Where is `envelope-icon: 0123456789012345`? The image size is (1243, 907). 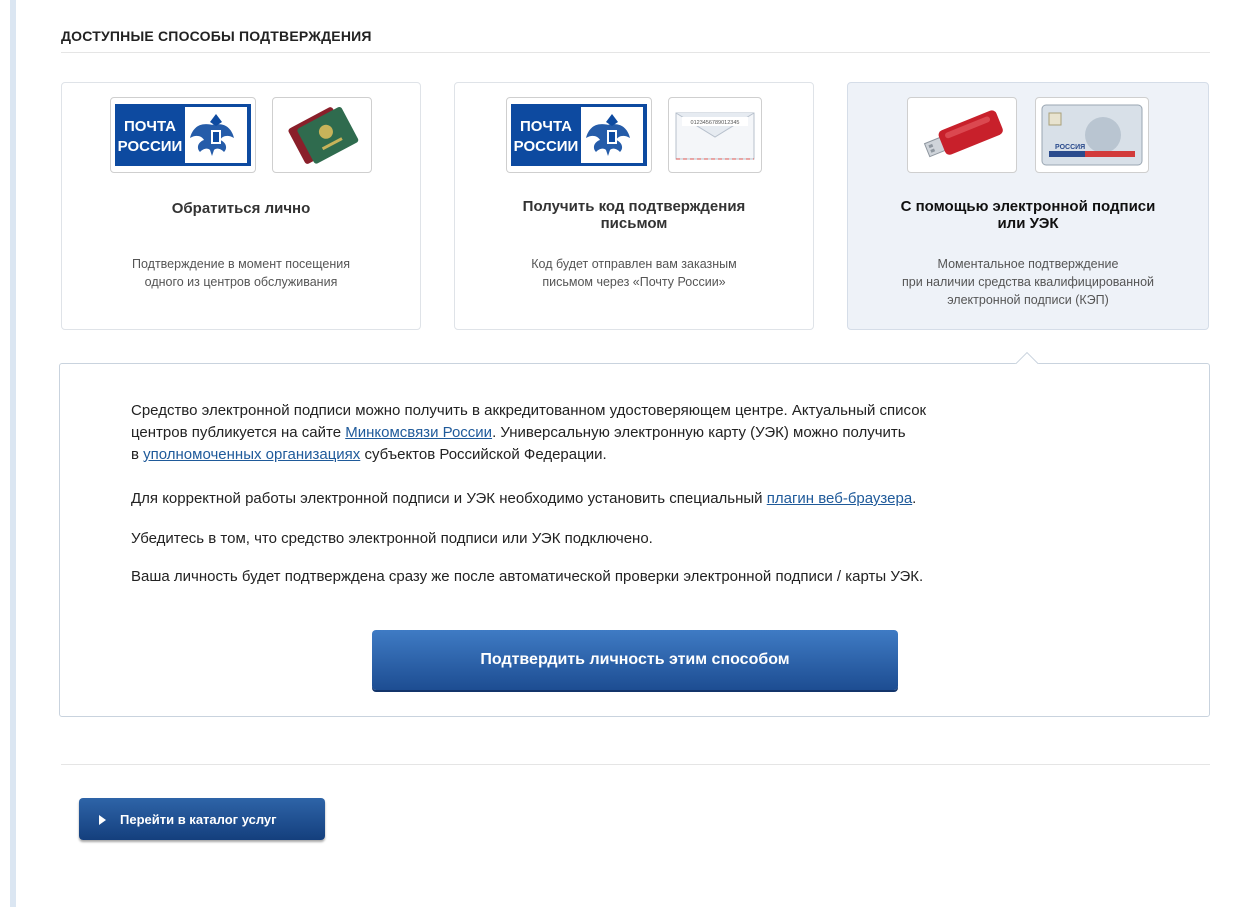 envelope-icon: 0123456789012345 is located at coordinates (715, 136).